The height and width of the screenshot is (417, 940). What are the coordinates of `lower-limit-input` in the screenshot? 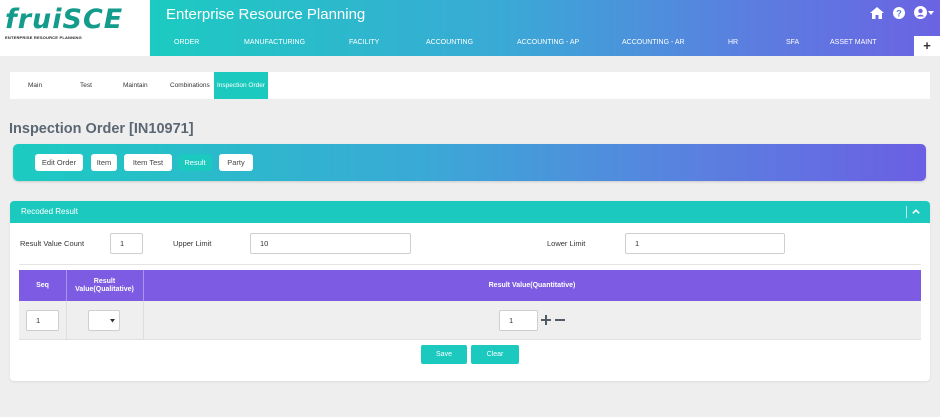 It's located at (705, 243).